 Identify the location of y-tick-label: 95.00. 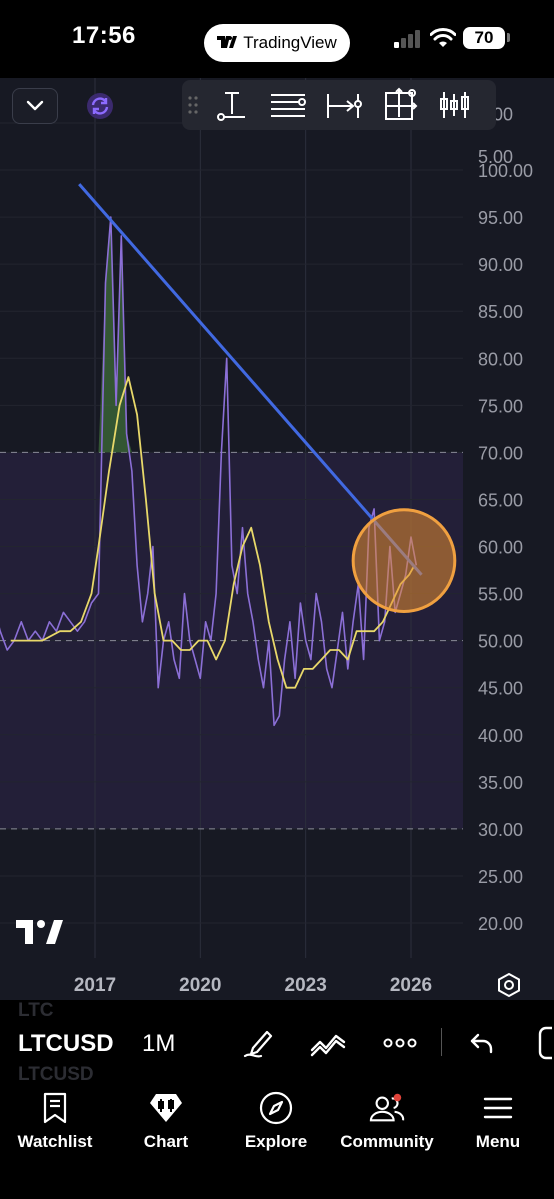
(500, 218).